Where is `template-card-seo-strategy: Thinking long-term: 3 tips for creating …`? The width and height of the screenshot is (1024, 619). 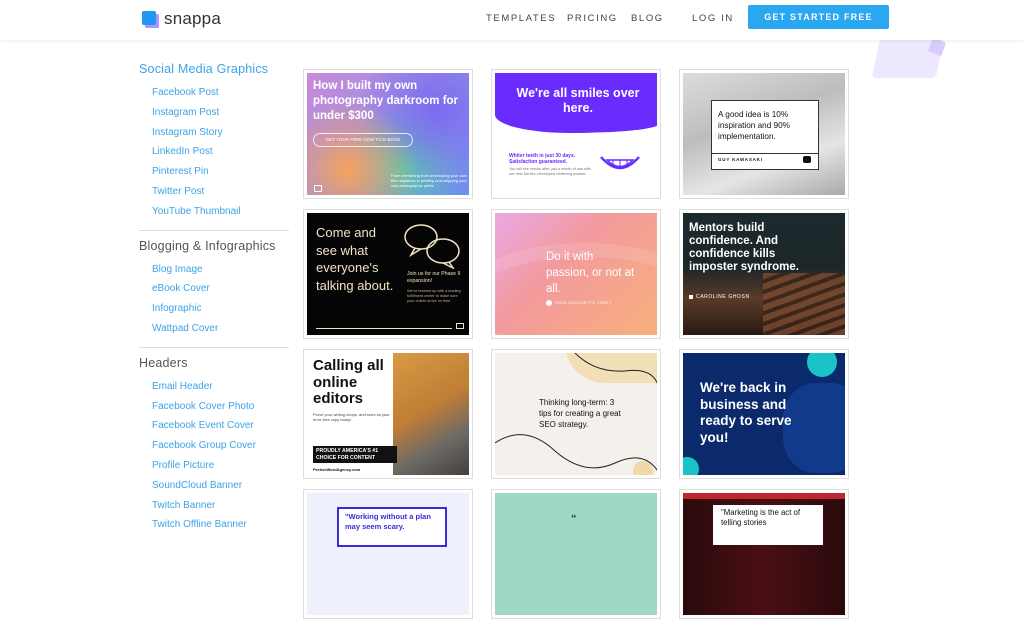
template-card-seo-strategy: Thinking long-term: 3 tips for creating … is located at coordinates (576, 414).